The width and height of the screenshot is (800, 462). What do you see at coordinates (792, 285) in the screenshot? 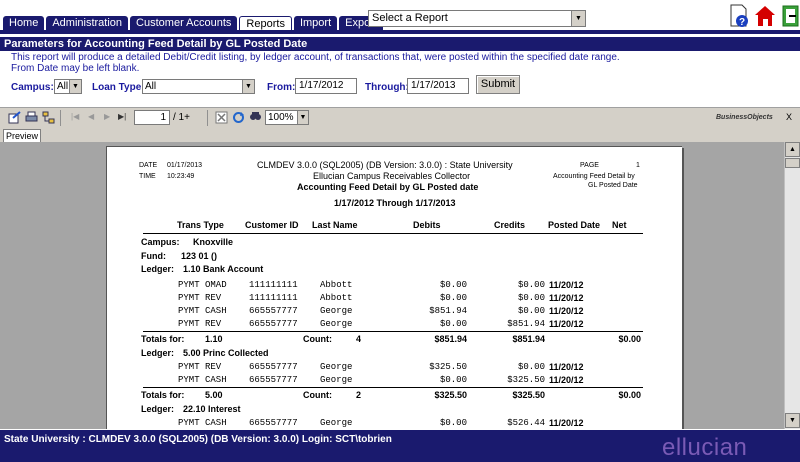
I see `vertical-scrollbar: ▲ ▼` at bounding box center [792, 285].